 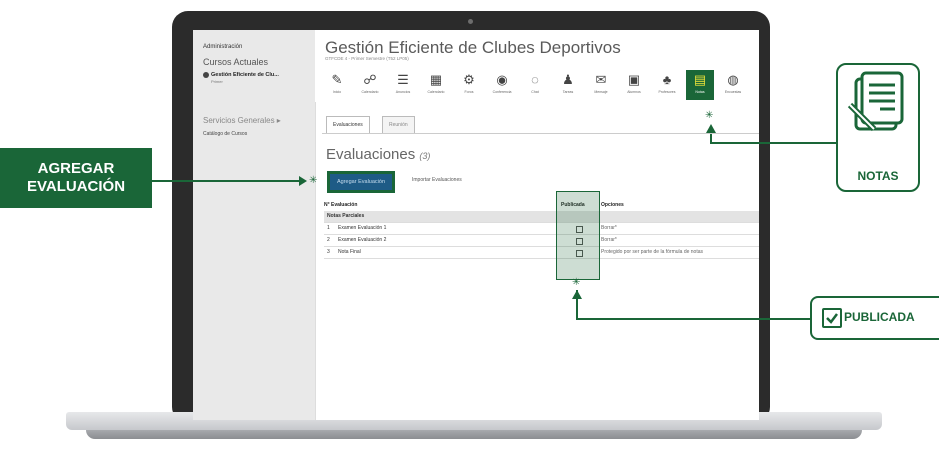 What do you see at coordinates (535, 79) in the screenshot?
I see `speech-icon: ◌` at bounding box center [535, 79].